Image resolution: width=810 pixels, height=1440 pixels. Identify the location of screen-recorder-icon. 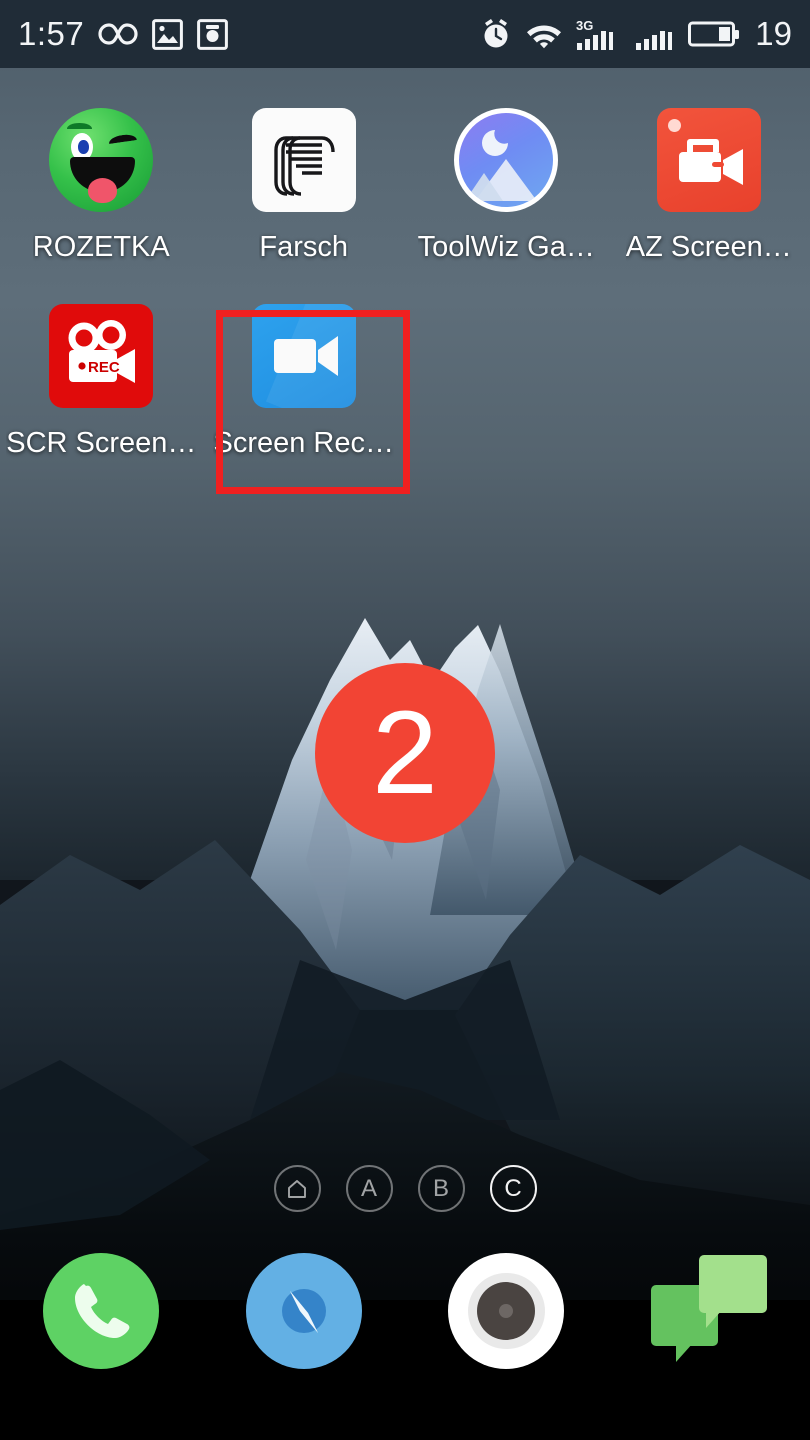
(303, 356).